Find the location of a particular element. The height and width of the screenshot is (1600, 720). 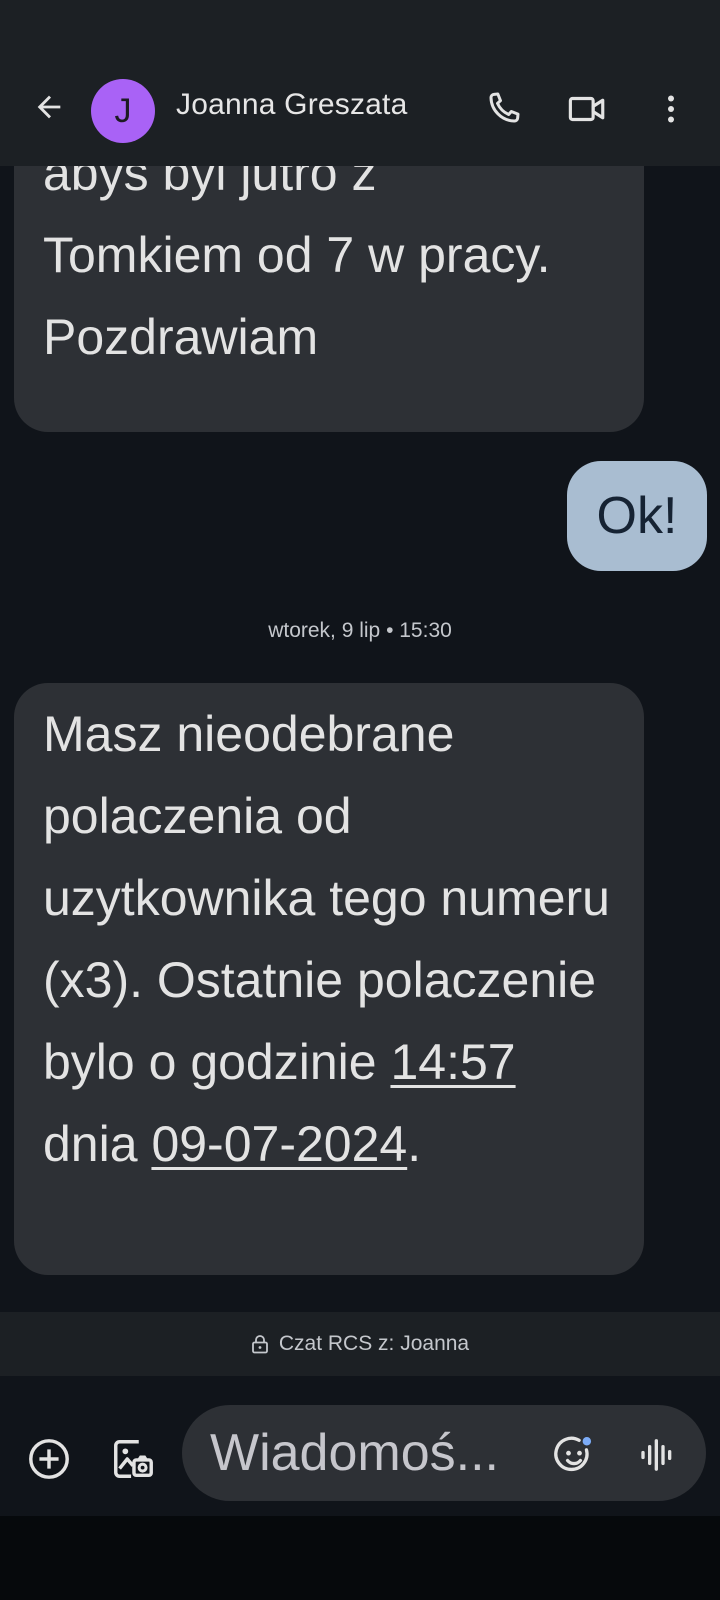

voice-message-button is located at coordinates (658, 1455).